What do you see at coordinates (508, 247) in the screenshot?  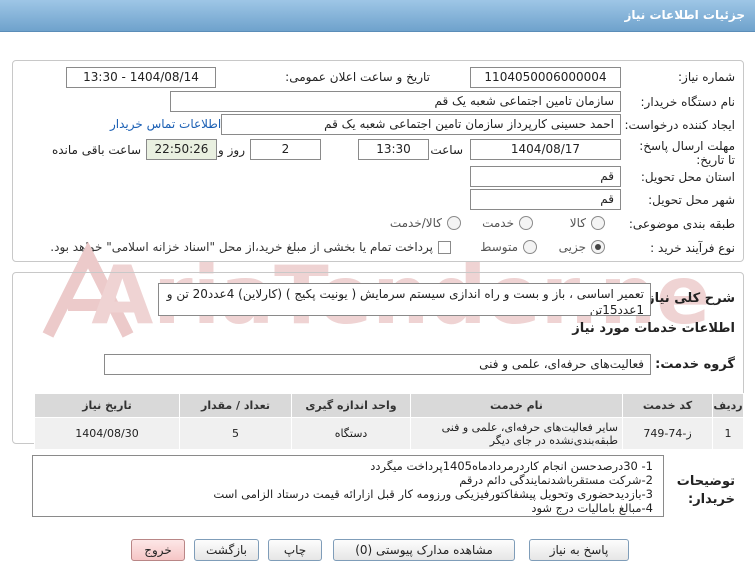 I see `process-option-medium: متوسط` at bounding box center [508, 247].